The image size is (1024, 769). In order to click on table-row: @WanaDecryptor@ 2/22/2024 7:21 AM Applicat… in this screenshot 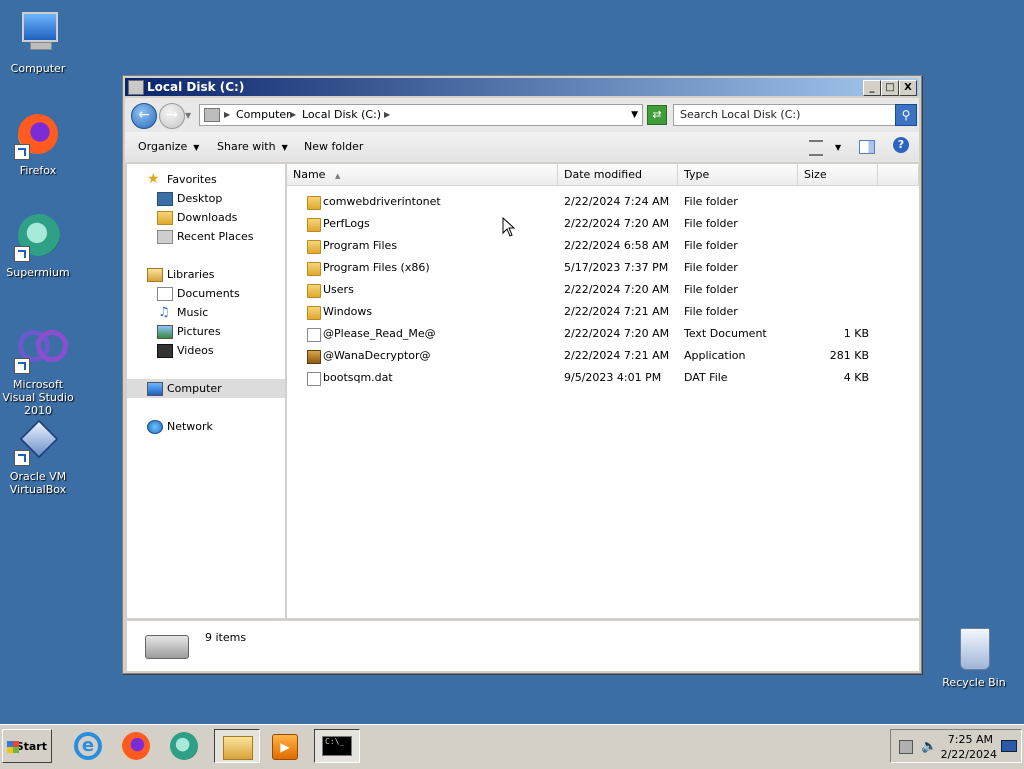, I will do `click(603, 356)`.